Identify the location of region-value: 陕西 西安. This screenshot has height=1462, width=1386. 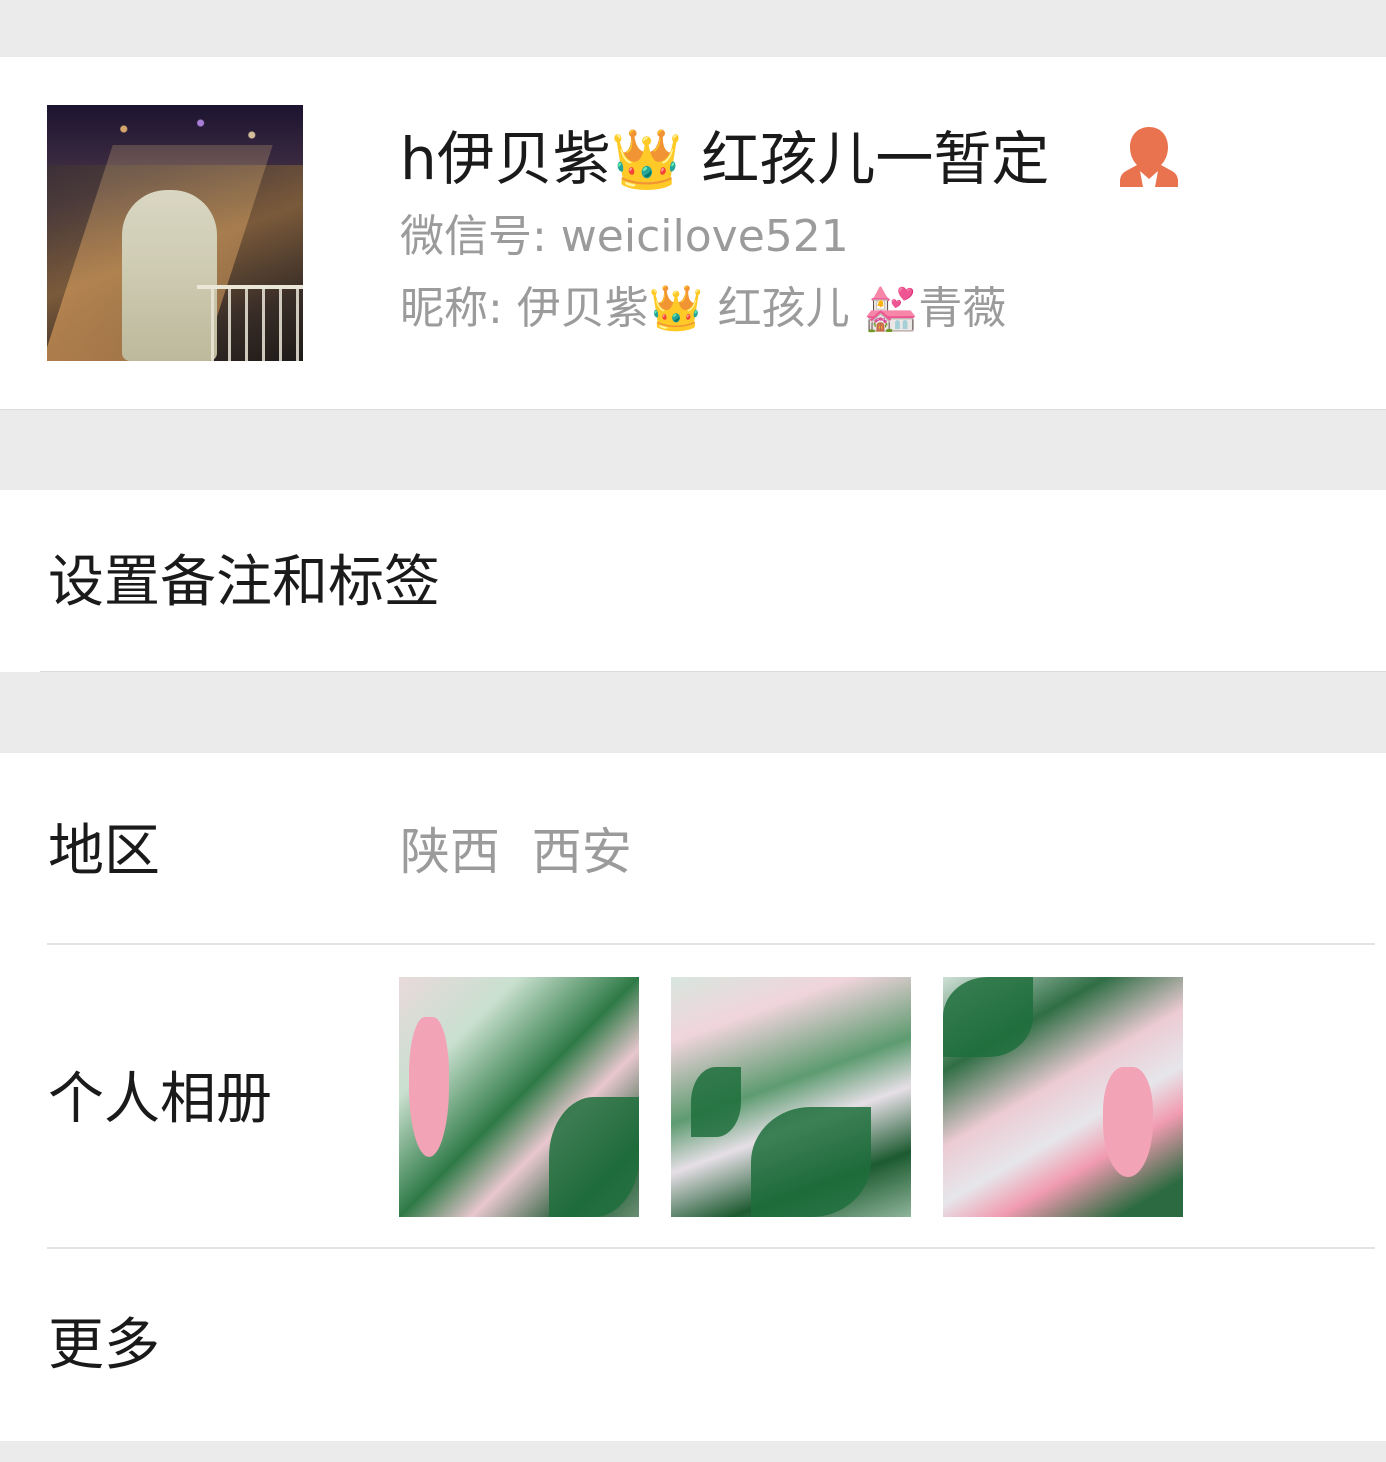
(516, 852).